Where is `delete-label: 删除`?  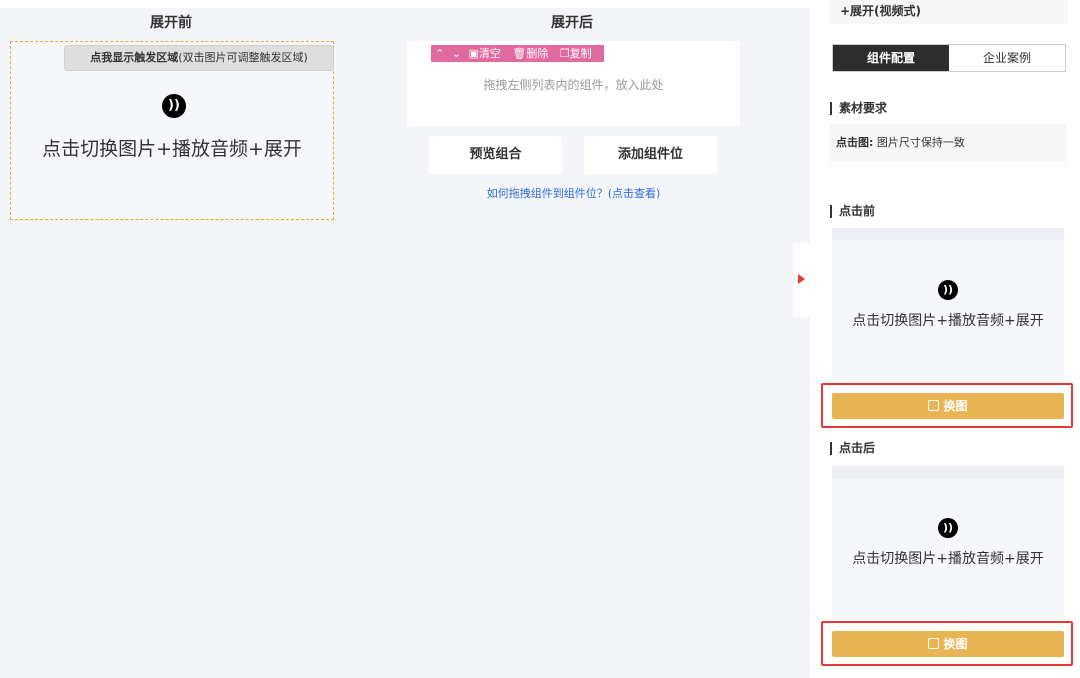 delete-label: 删除 is located at coordinates (537, 53).